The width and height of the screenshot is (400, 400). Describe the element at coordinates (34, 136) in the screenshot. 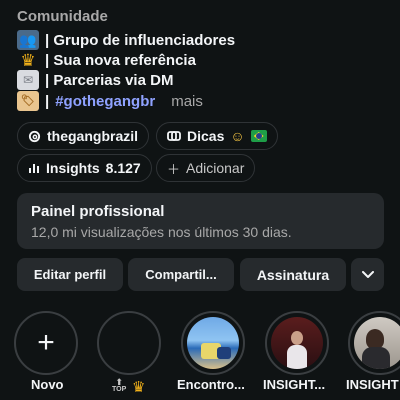

I see `threads-icon` at that location.